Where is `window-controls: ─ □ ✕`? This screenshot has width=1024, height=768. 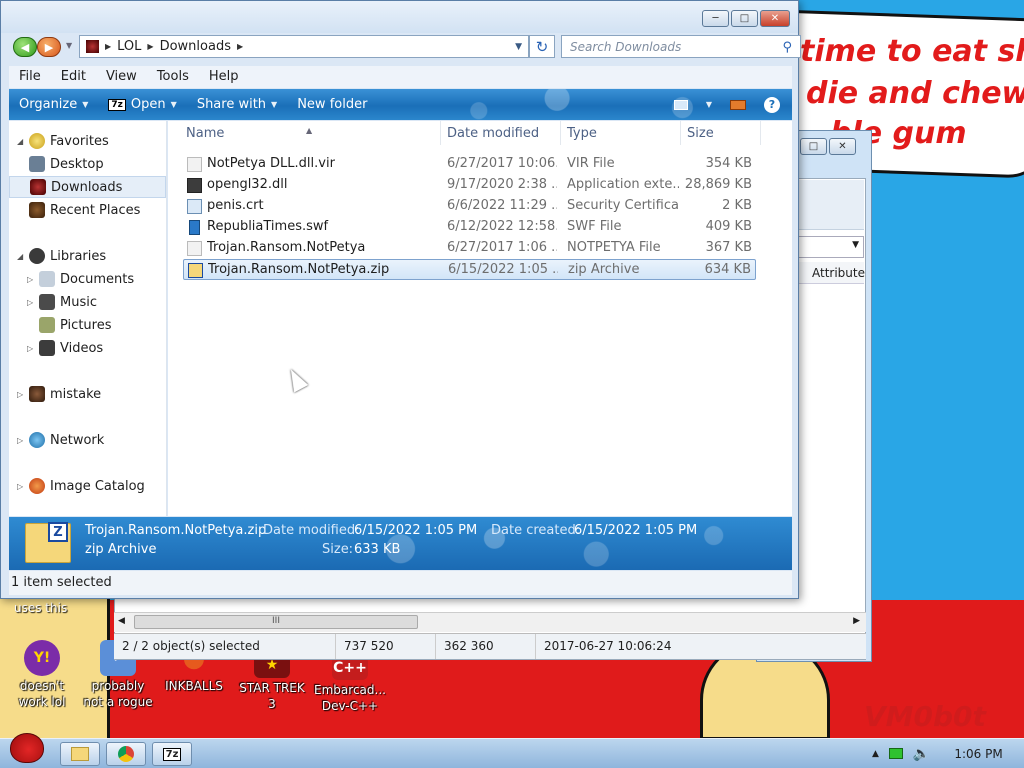
window-controls: ─ □ ✕ is located at coordinates (746, 18).